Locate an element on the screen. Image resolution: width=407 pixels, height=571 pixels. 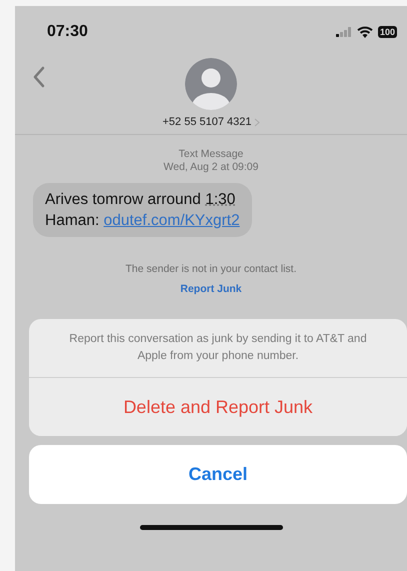
battery-level: 100 is located at coordinates (387, 32).